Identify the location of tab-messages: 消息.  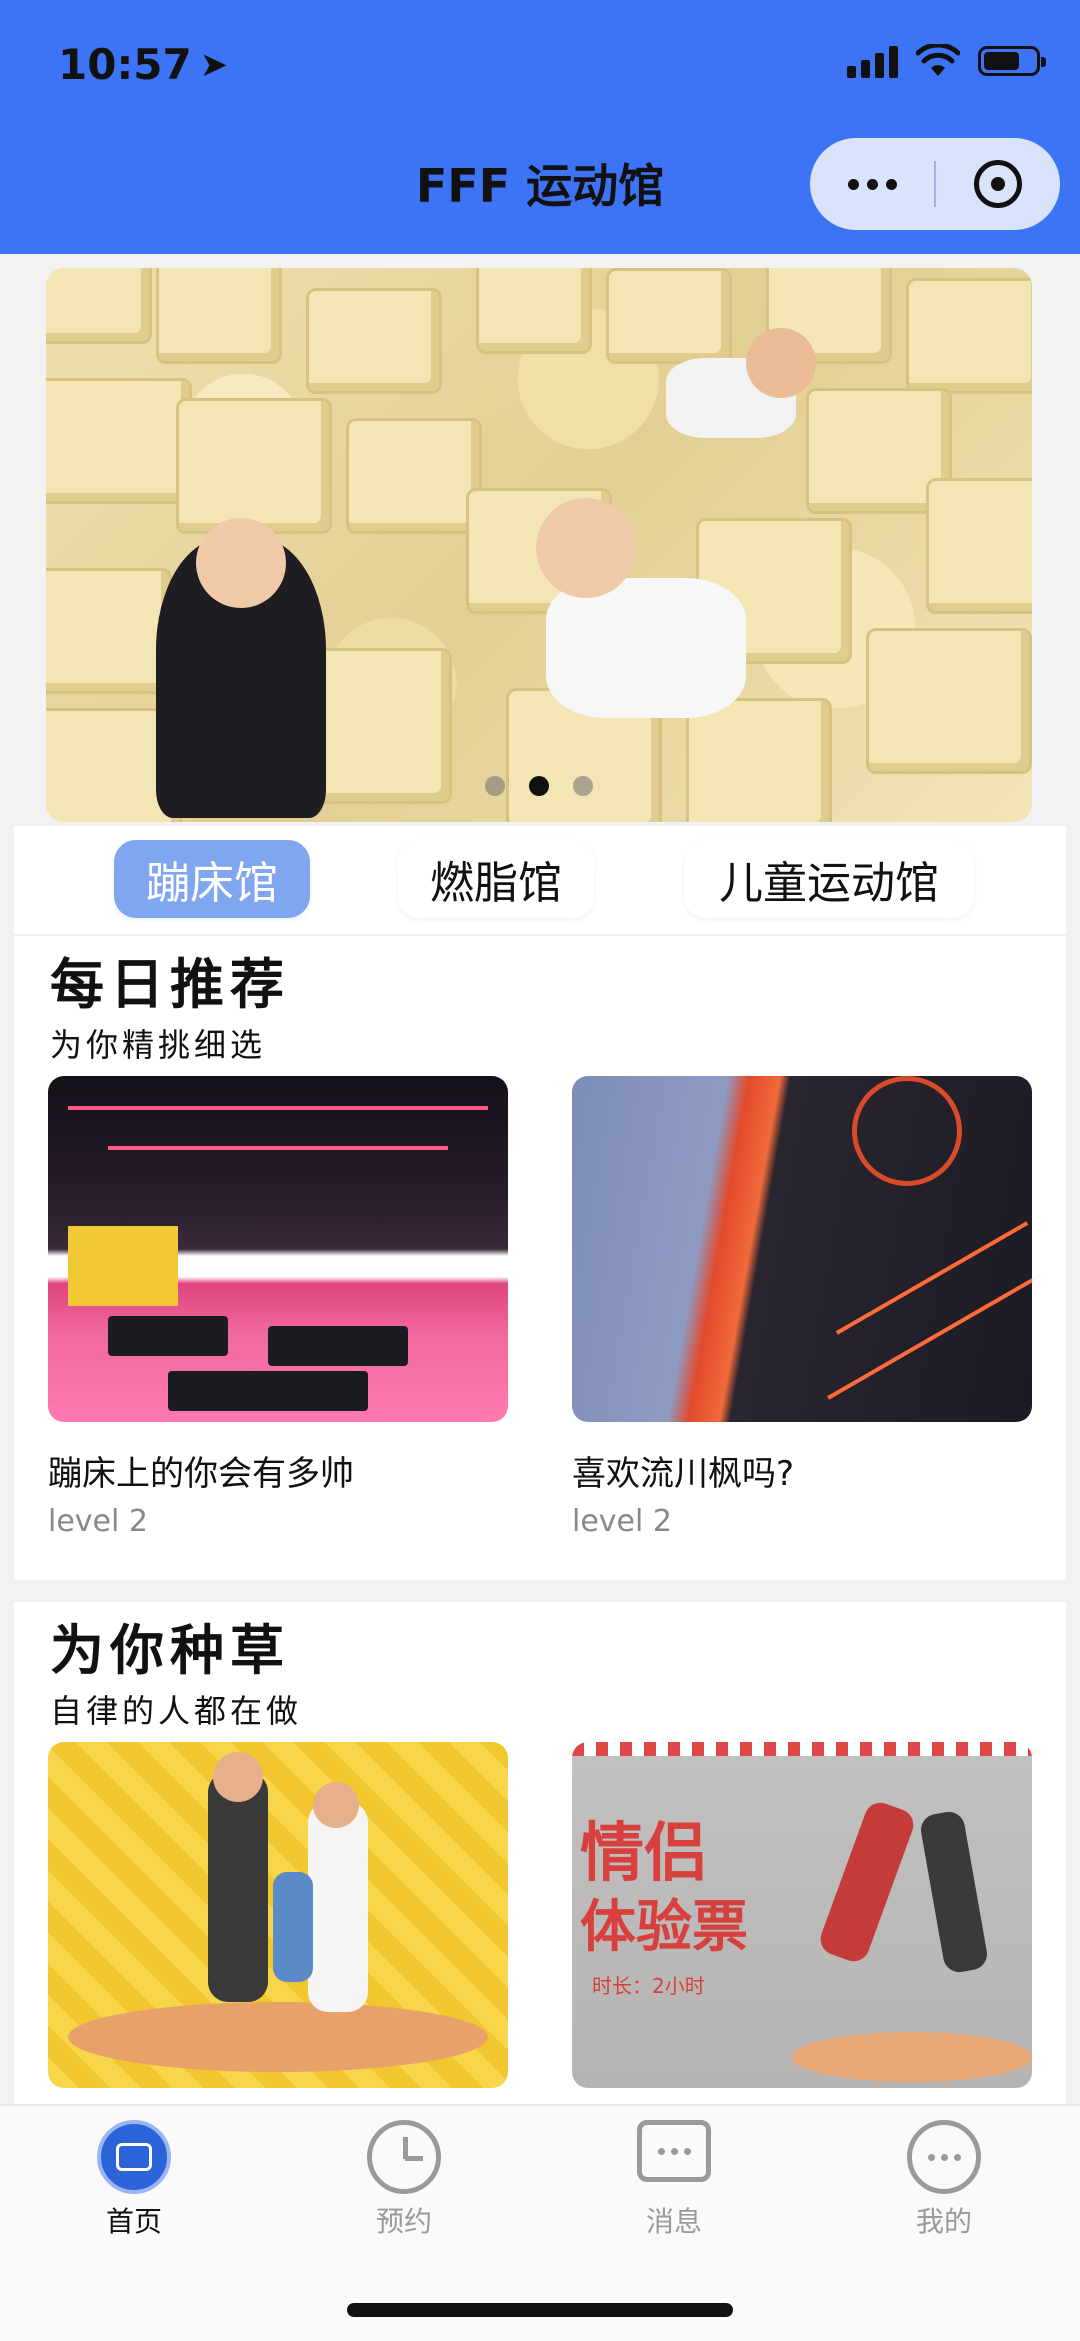
(674, 2180).